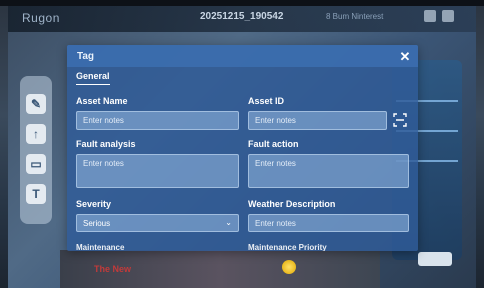 The height and width of the screenshot is (288, 484). I want to click on home-icon, so click(430, 16).